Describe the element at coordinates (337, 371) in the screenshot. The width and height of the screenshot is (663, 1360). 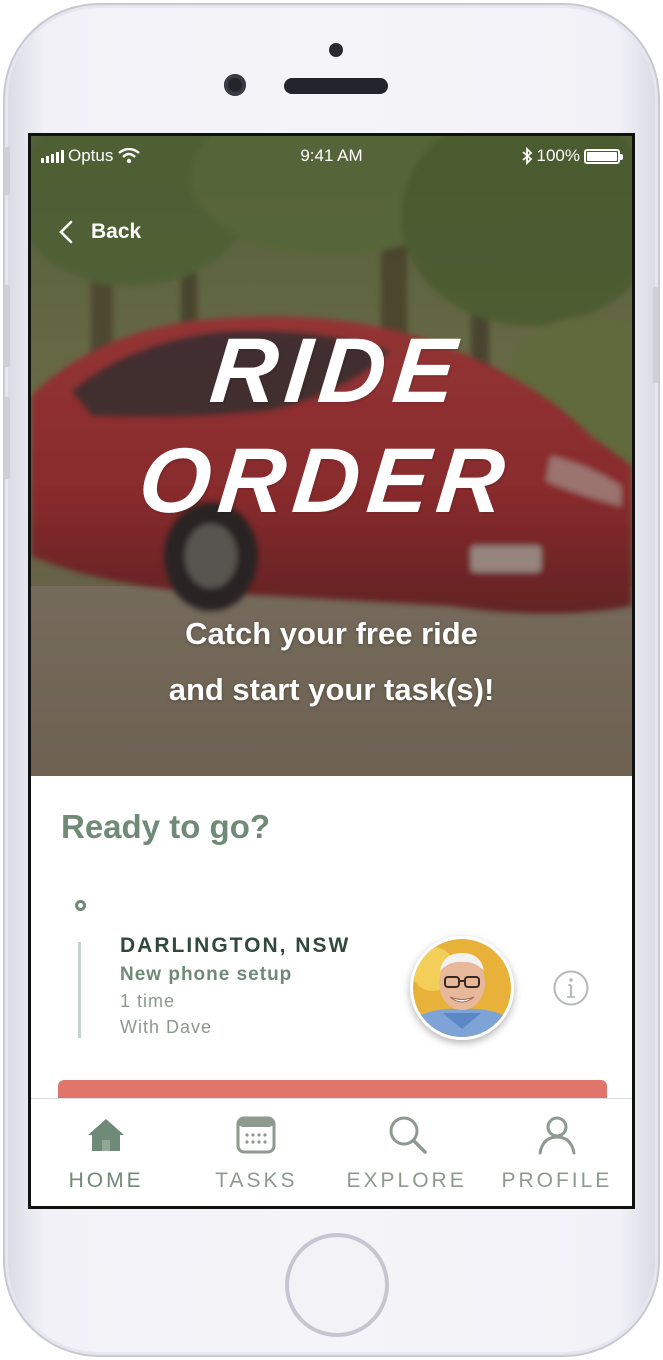
I see `hero-title-line1: RIDE` at that location.